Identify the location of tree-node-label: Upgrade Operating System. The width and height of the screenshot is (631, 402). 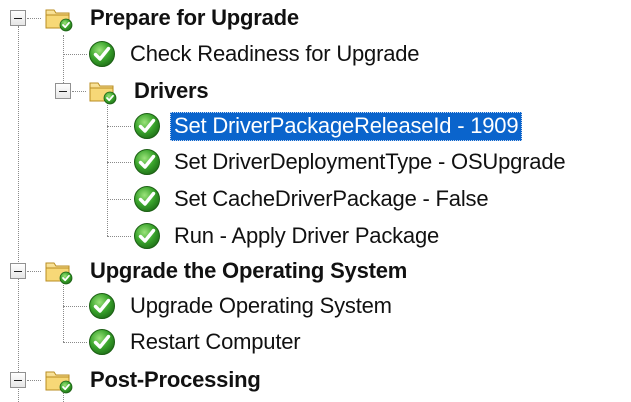
(261, 305).